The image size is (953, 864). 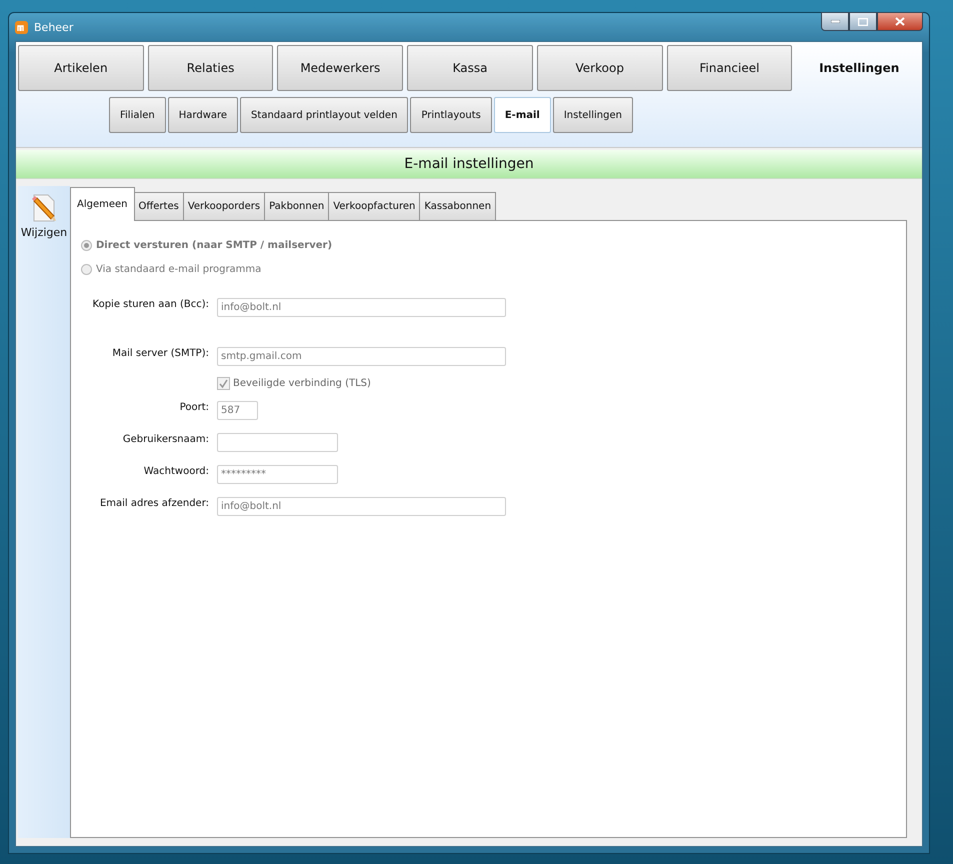 I want to click on main-tab: Artikelen, so click(x=81, y=68).